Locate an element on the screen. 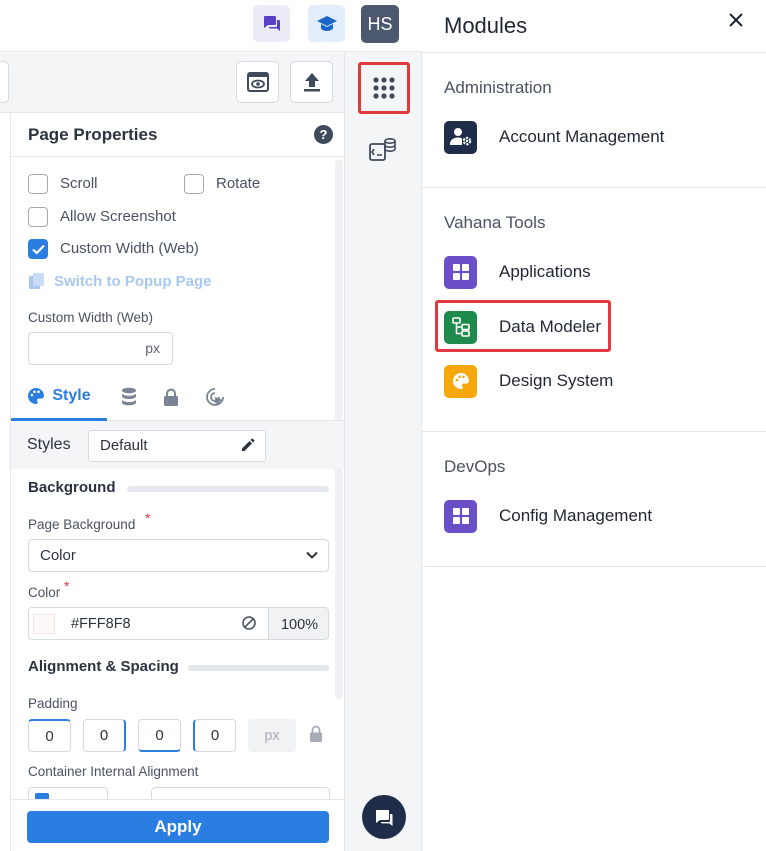 This screenshot has height=851, width=766. module-account-management: Account Management is located at coordinates (554, 137).